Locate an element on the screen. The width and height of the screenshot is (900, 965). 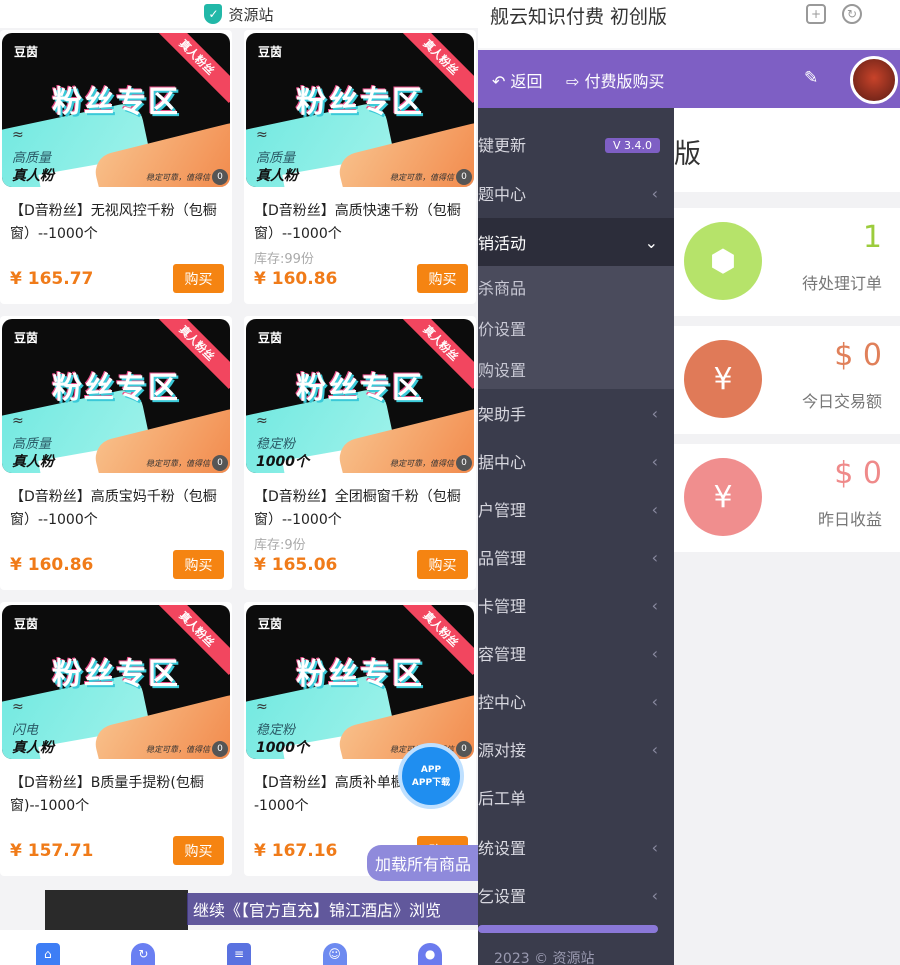
sidebar-item-label: 架助手 is located at coordinates (502, 414).